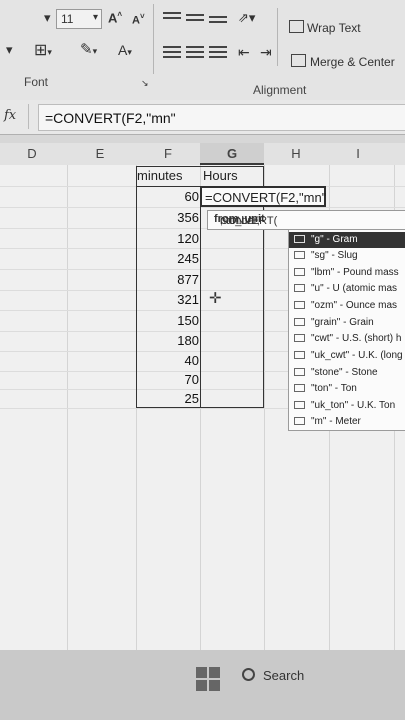 The width and height of the screenshot is (405, 720). What do you see at coordinates (168, 401) in the screenshot?
I see `minutes-cell: 25` at bounding box center [168, 401].